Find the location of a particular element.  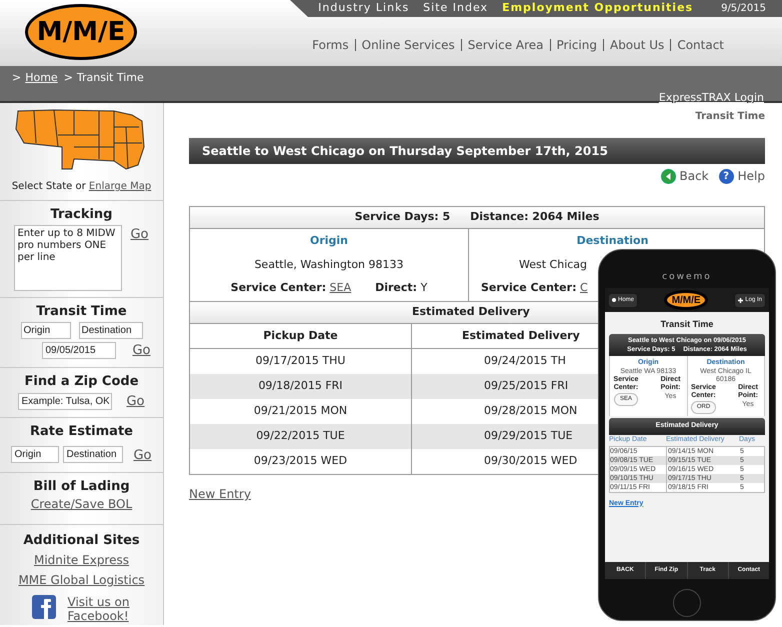

help-link: ? Help is located at coordinates (741, 176).